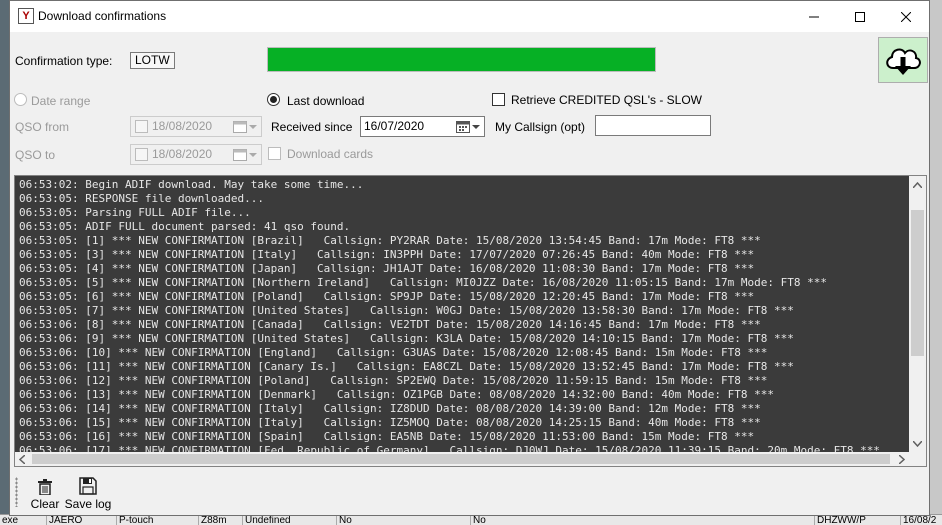  I want to click on horizontal-scroll-thumb, so click(461, 459).